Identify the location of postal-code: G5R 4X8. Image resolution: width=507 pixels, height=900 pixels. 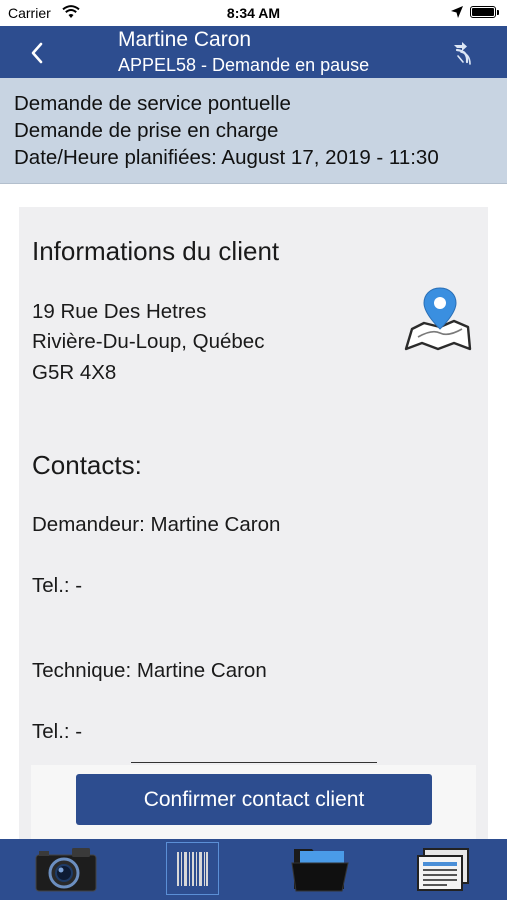
(74, 372).